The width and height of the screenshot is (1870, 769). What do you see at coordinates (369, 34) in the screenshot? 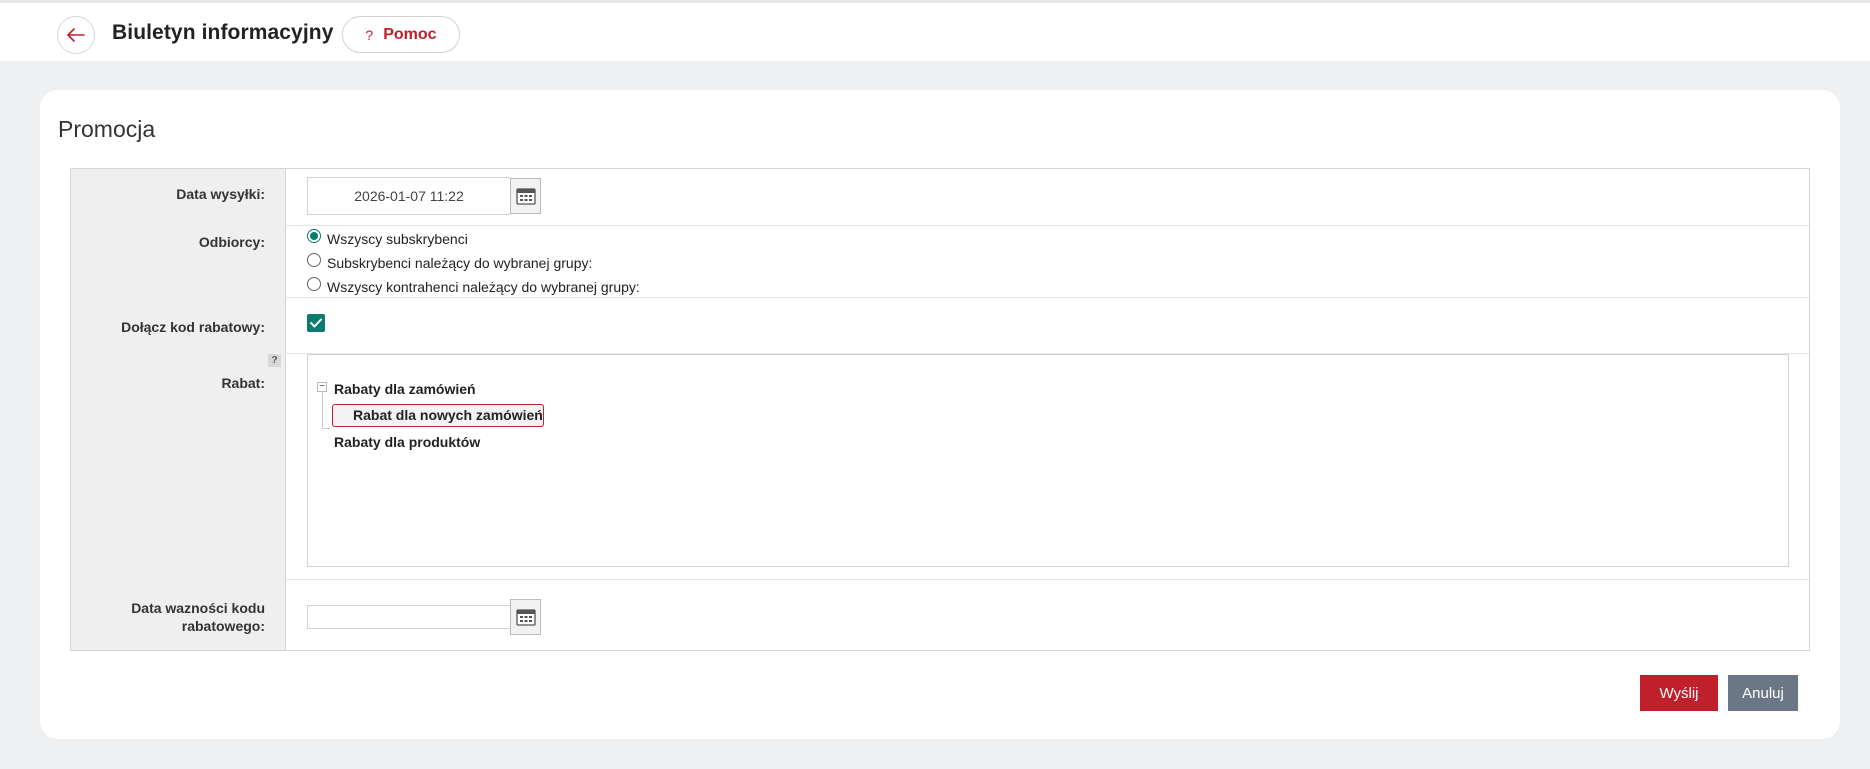
I see `question-icon: ?` at bounding box center [369, 34].